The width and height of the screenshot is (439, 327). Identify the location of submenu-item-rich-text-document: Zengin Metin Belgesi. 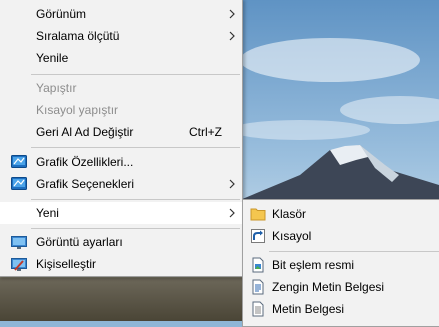
(341, 287).